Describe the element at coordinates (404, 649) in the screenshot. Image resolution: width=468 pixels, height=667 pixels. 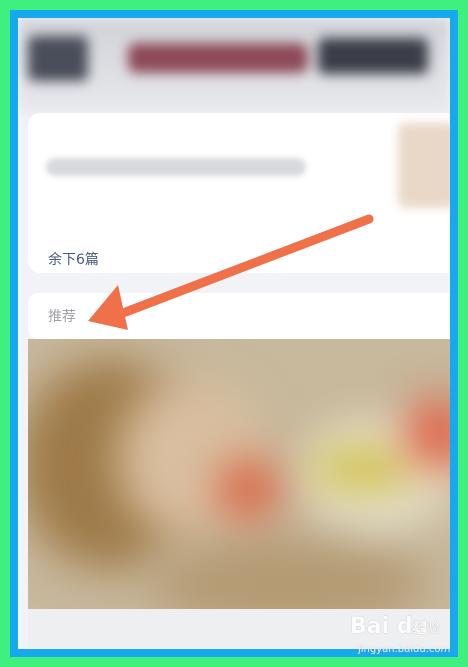
I see `watermark-url: jingyan.baidu.com` at that location.